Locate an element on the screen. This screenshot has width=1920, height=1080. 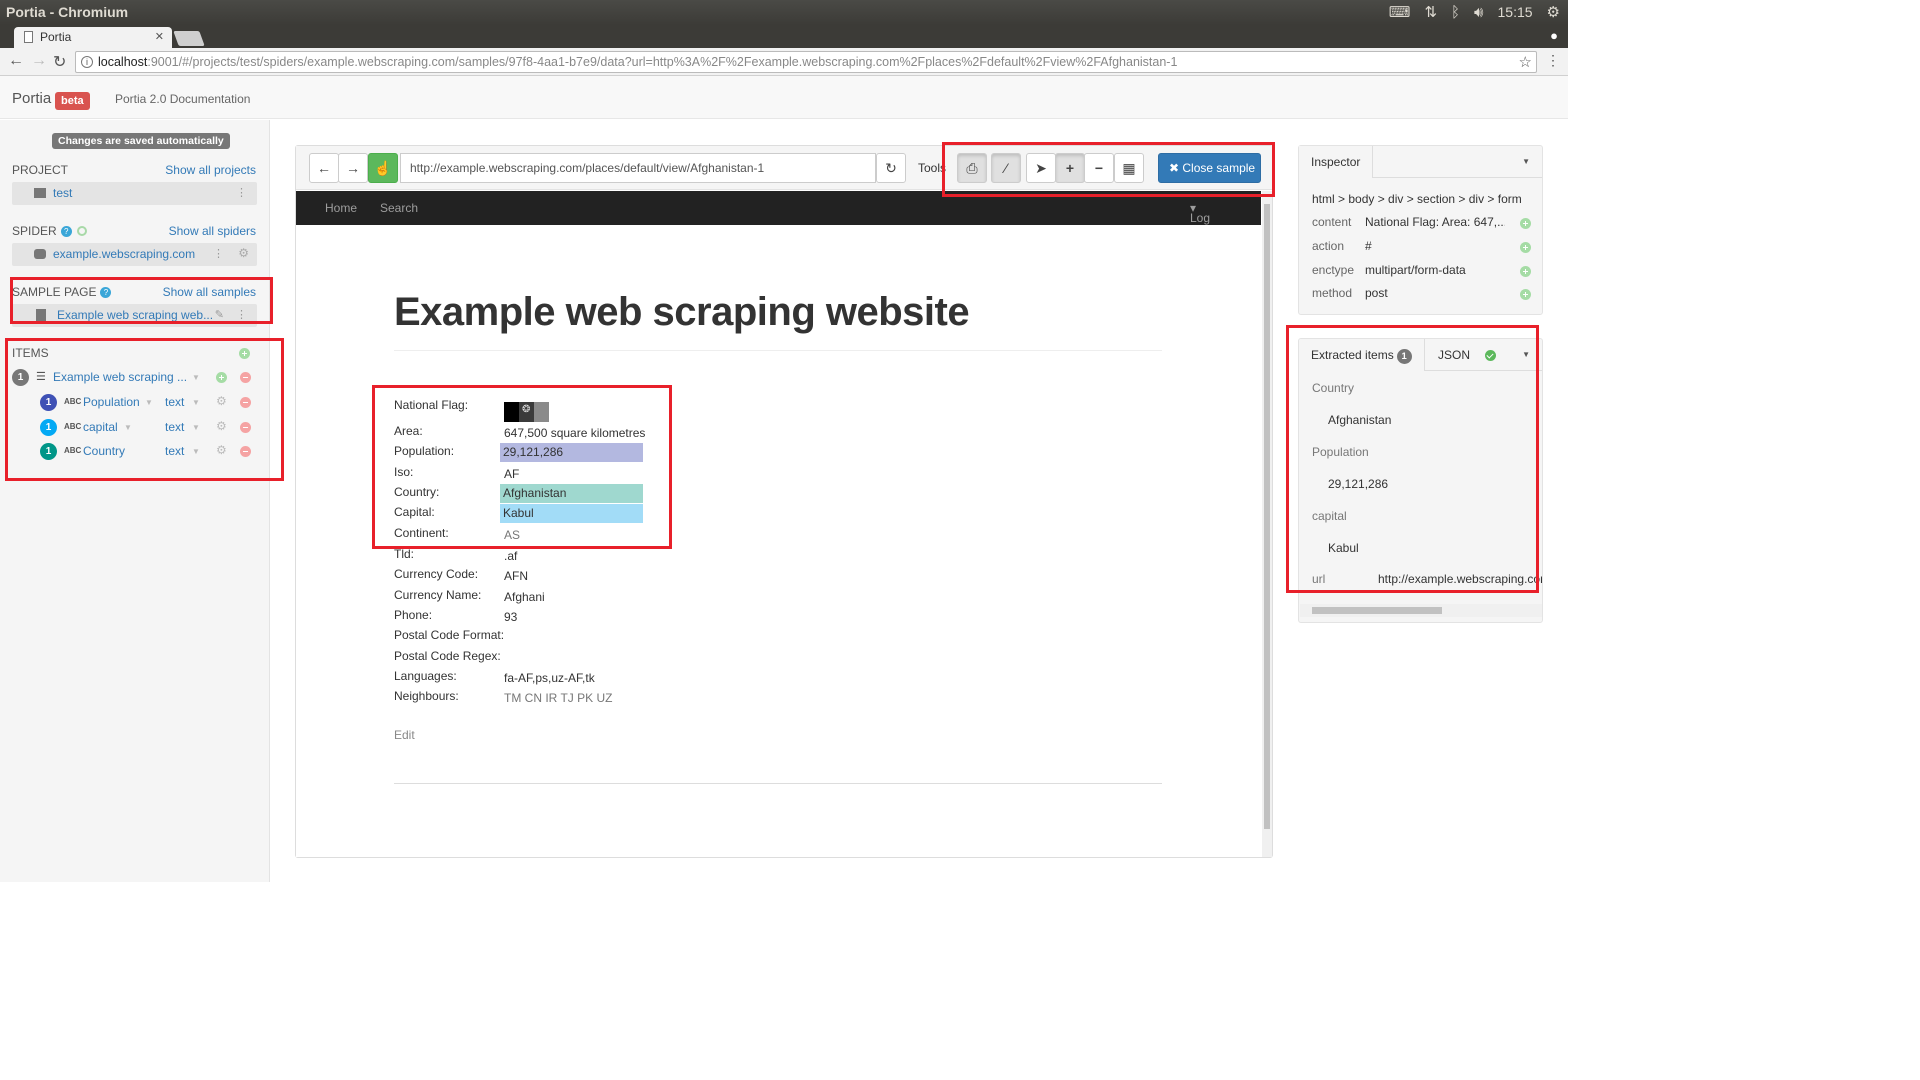
field-value: Afghani is located at coordinates (524, 597).